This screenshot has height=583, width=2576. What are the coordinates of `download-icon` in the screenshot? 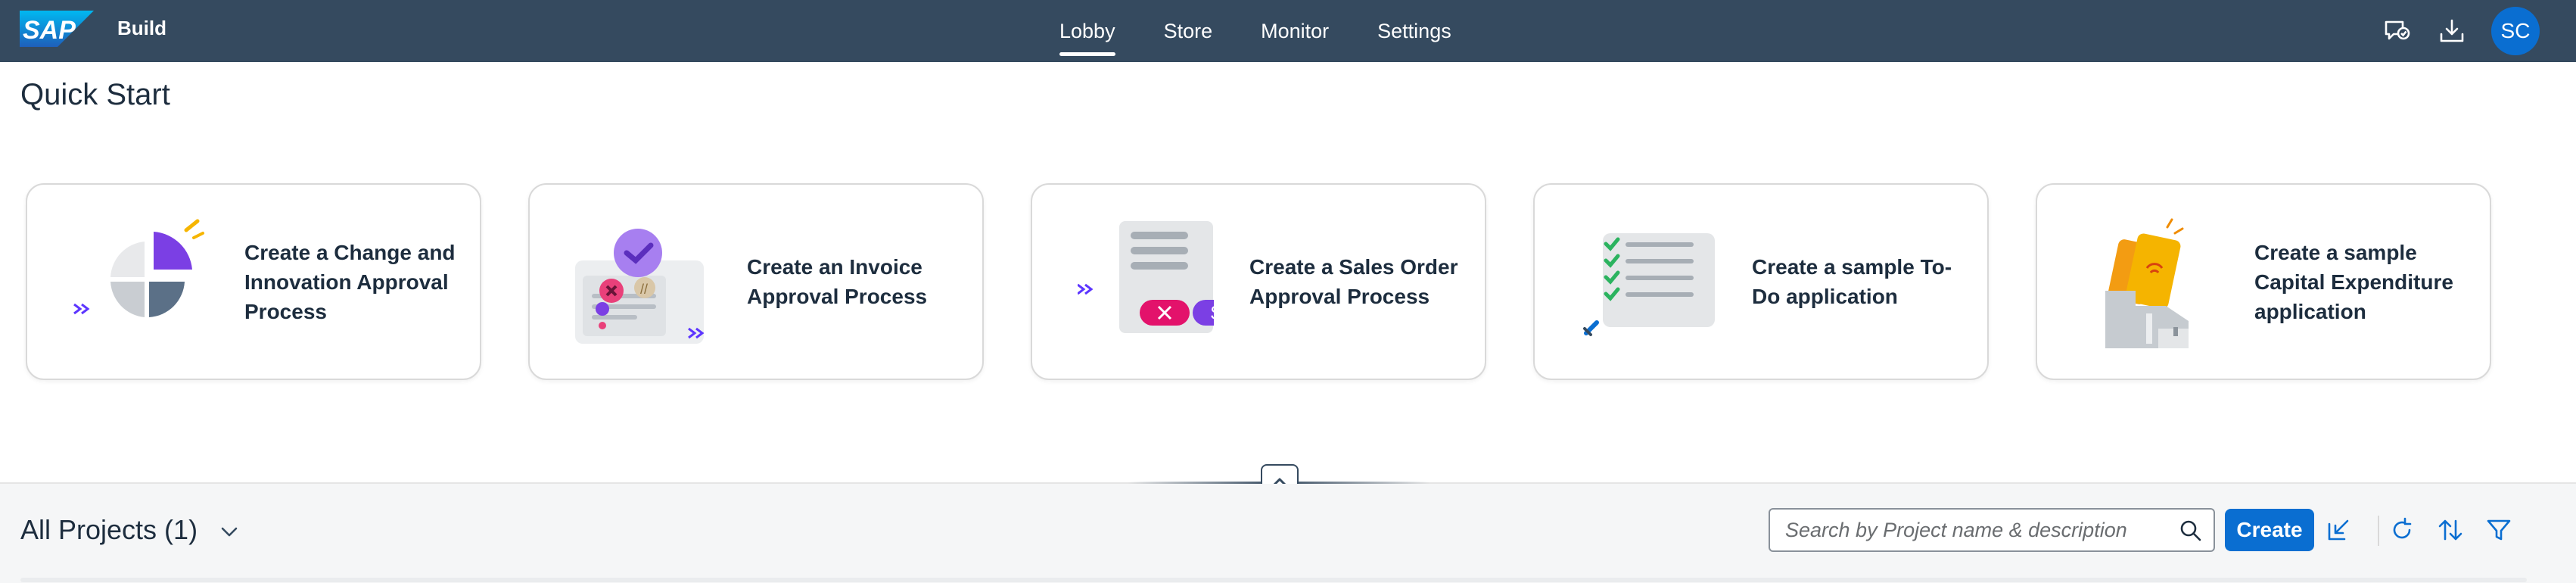 It's located at (2452, 31).